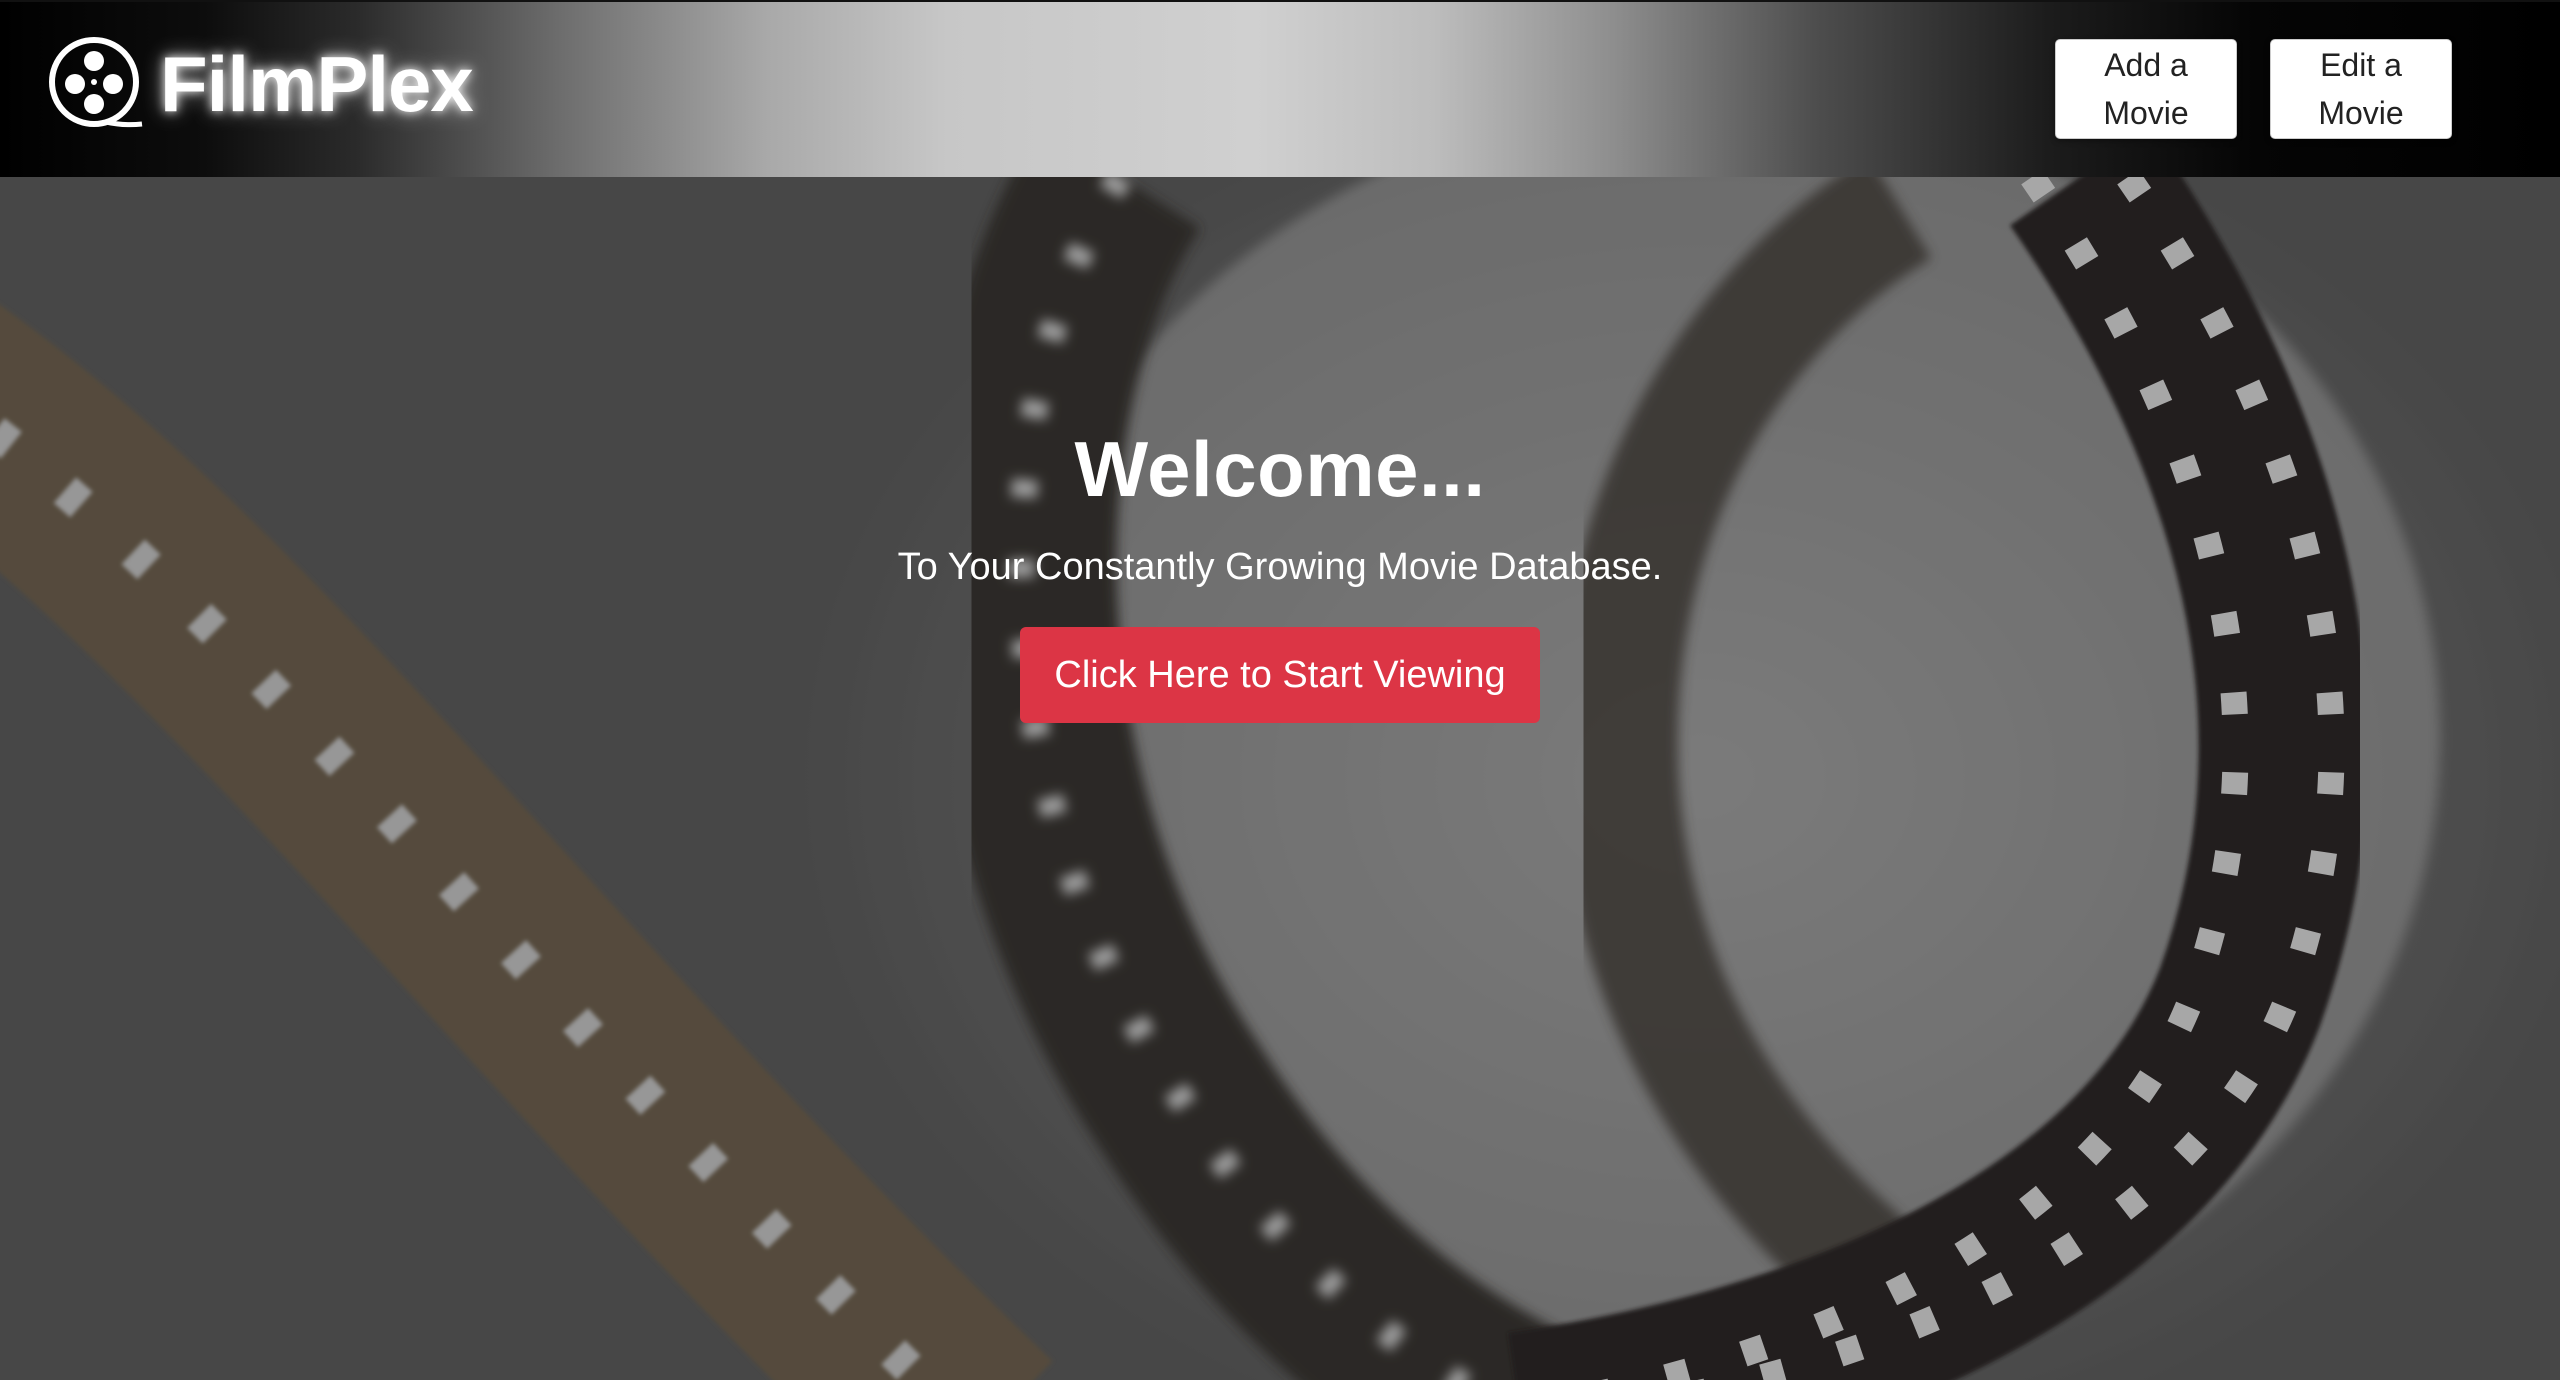  What do you see at coordinates (317, 83) in the screenshot?
I see `brand-name: FilmPlex` at bounding box center [317, 83].